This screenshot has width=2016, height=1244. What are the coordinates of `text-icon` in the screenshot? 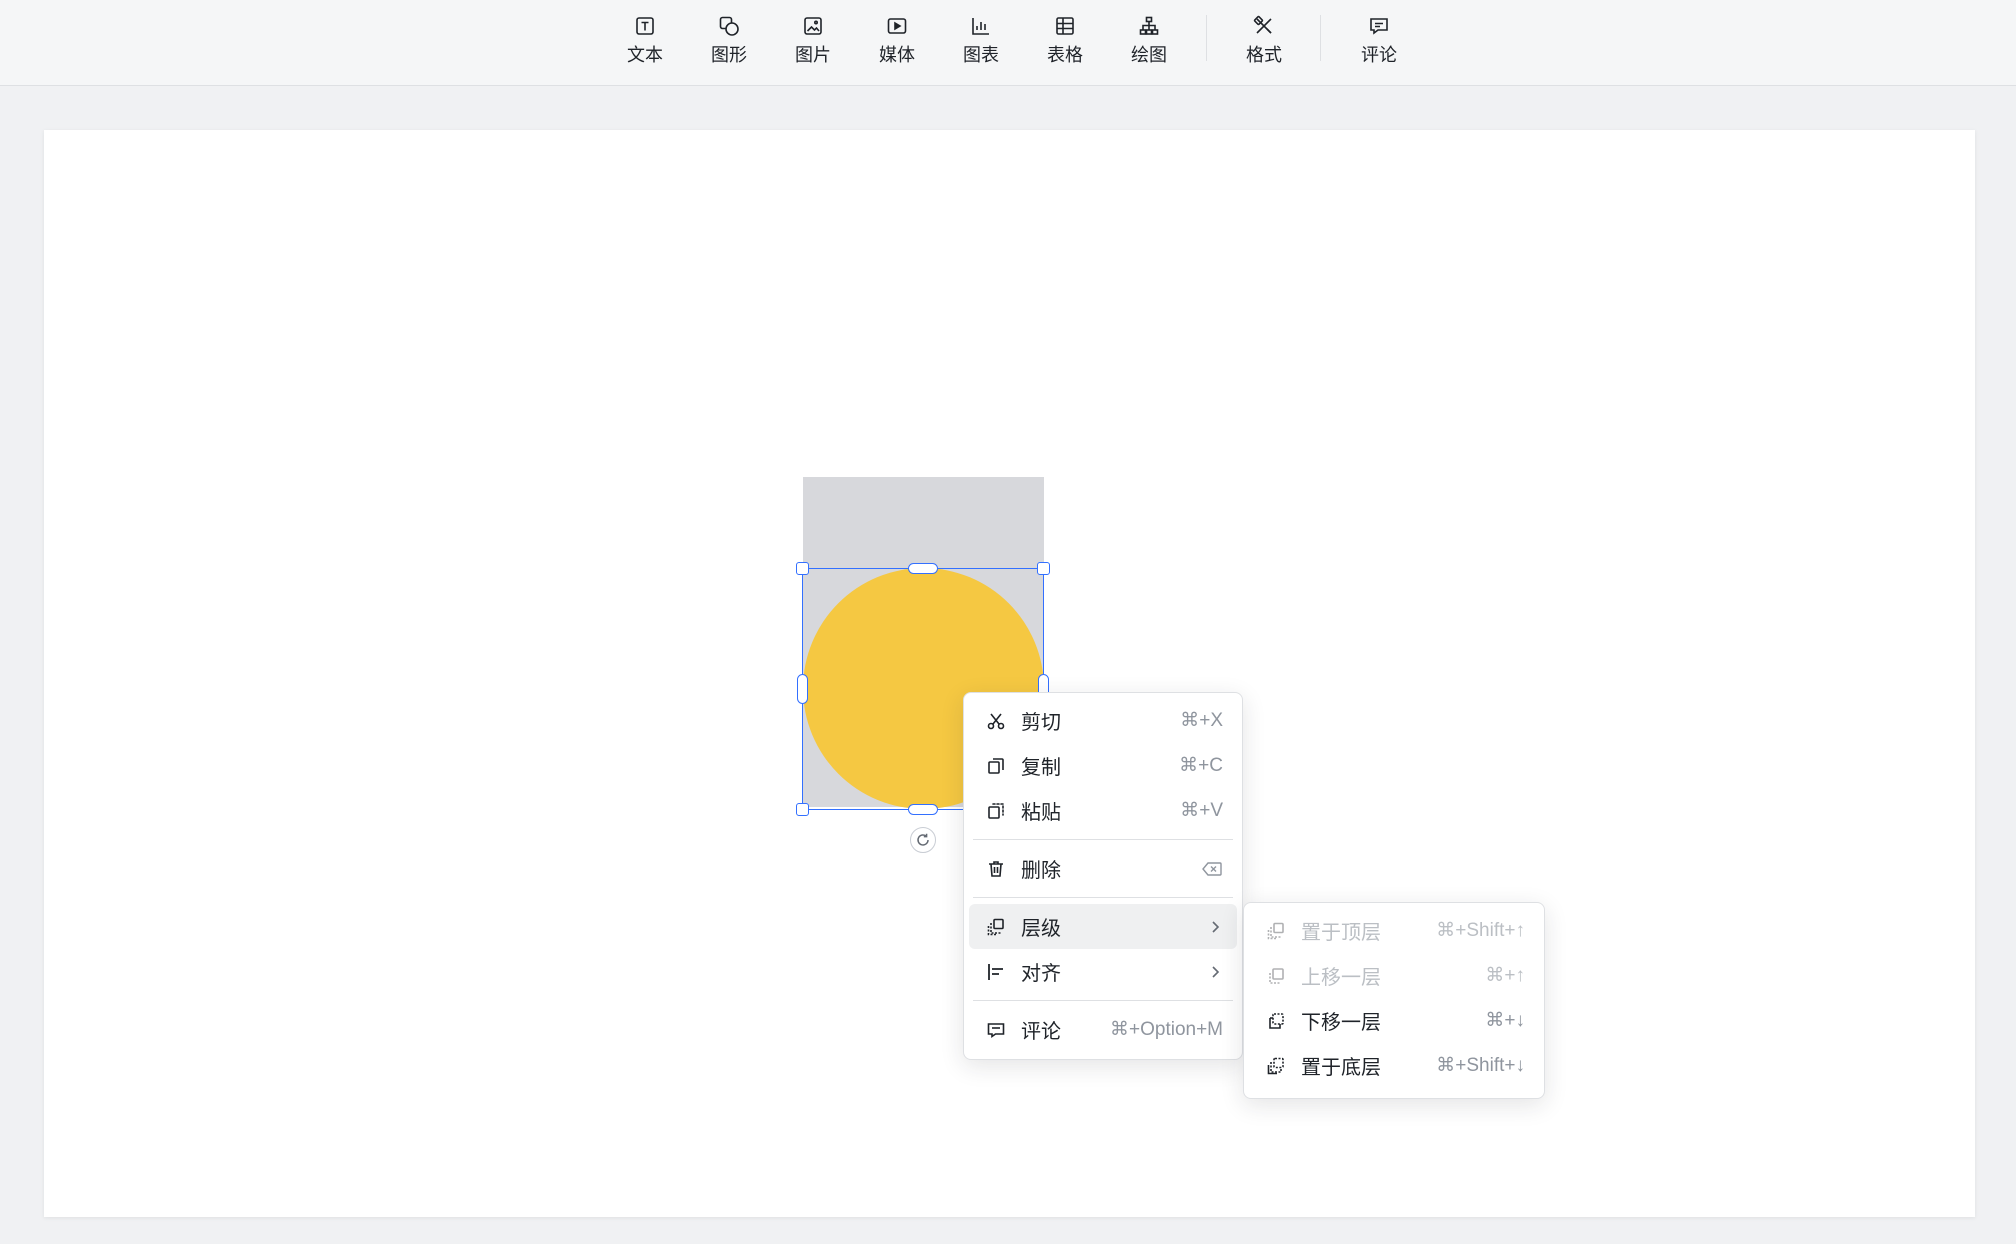 It's located at (645, 26).